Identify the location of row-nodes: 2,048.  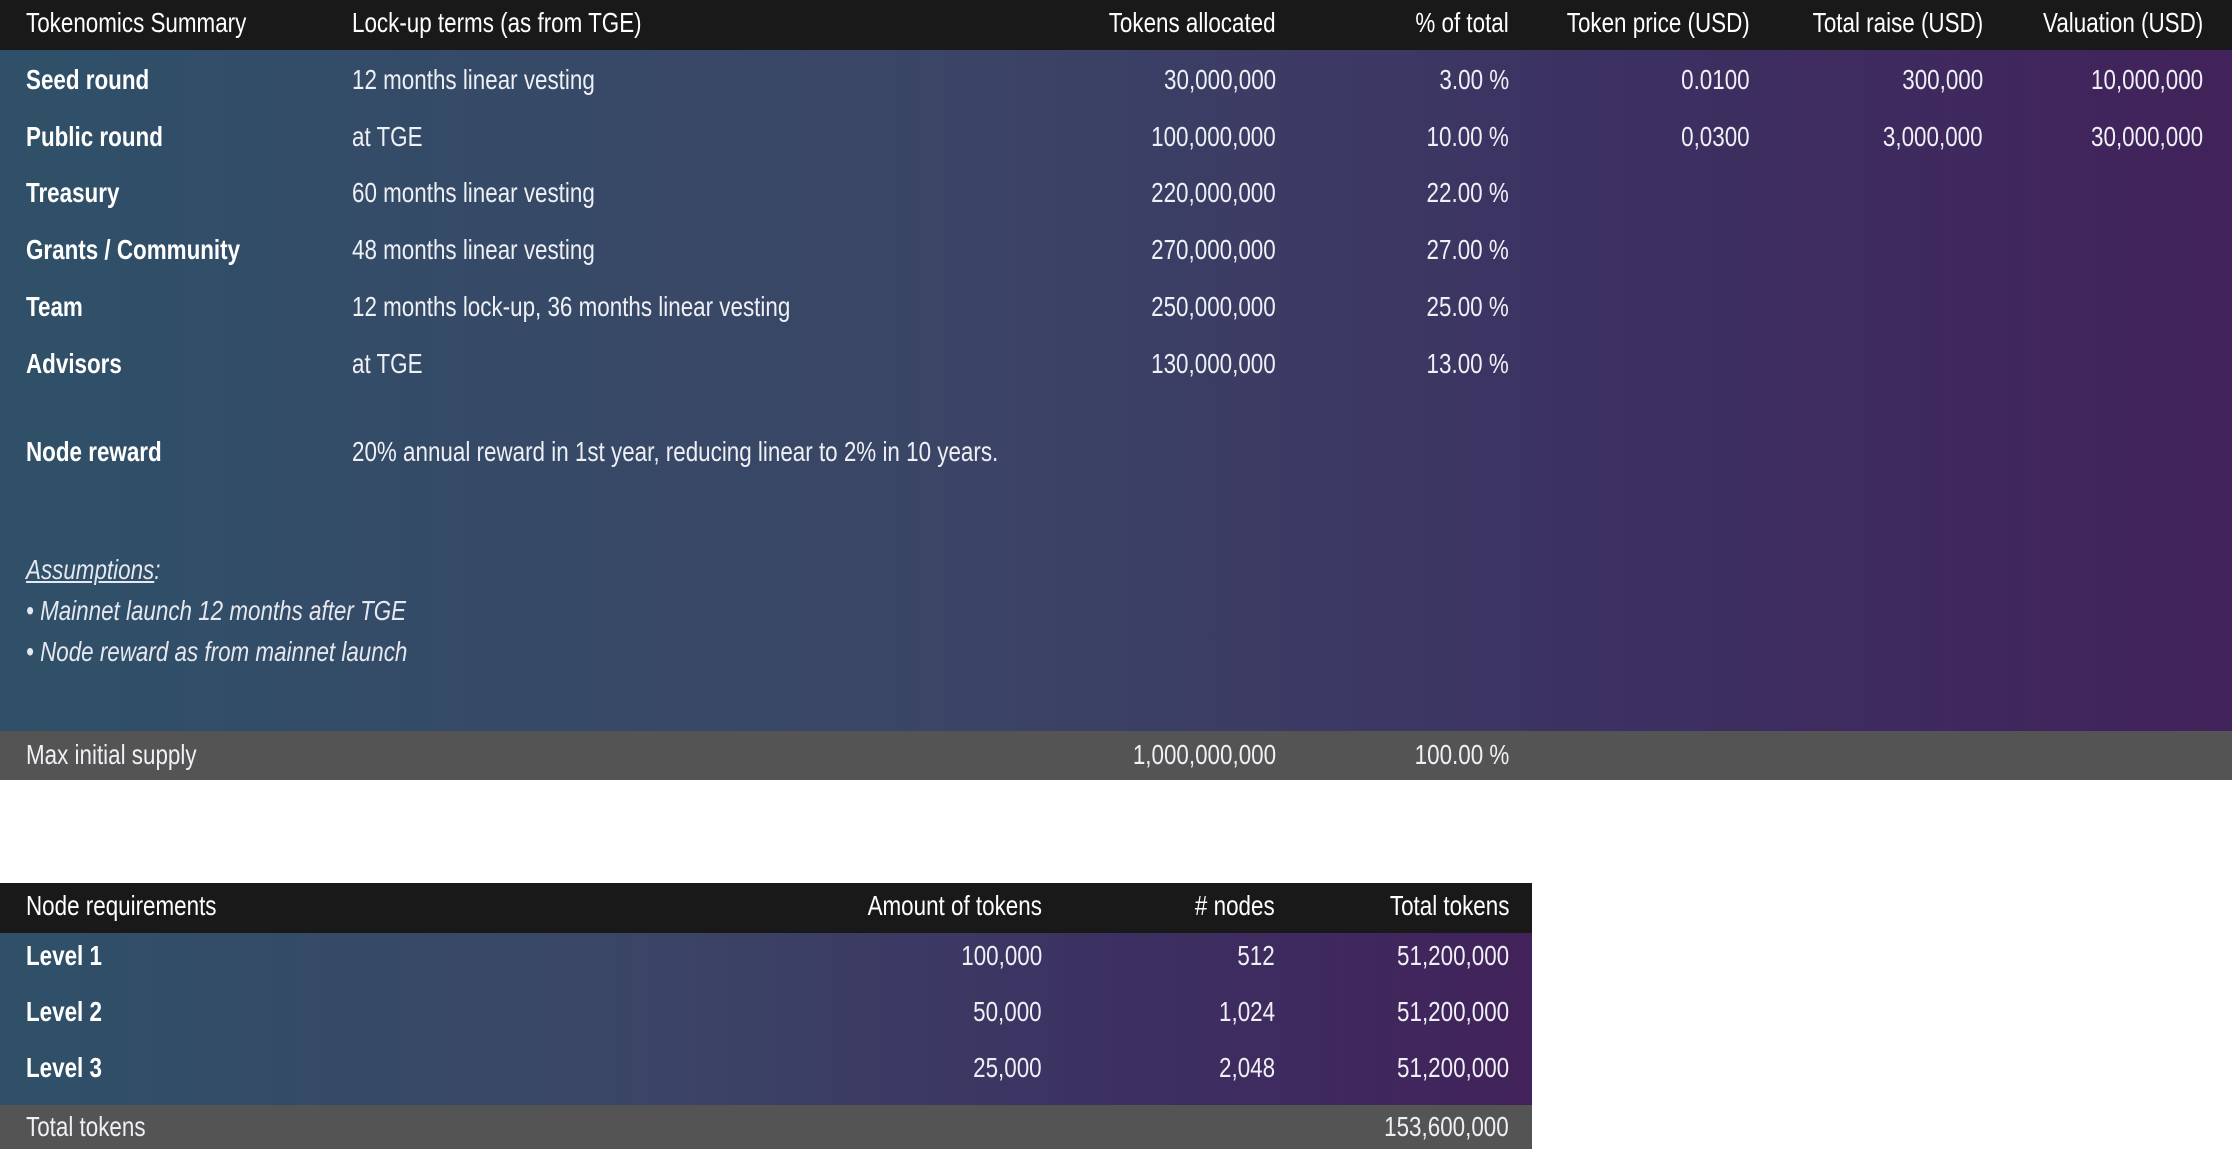
(1246, 1067).